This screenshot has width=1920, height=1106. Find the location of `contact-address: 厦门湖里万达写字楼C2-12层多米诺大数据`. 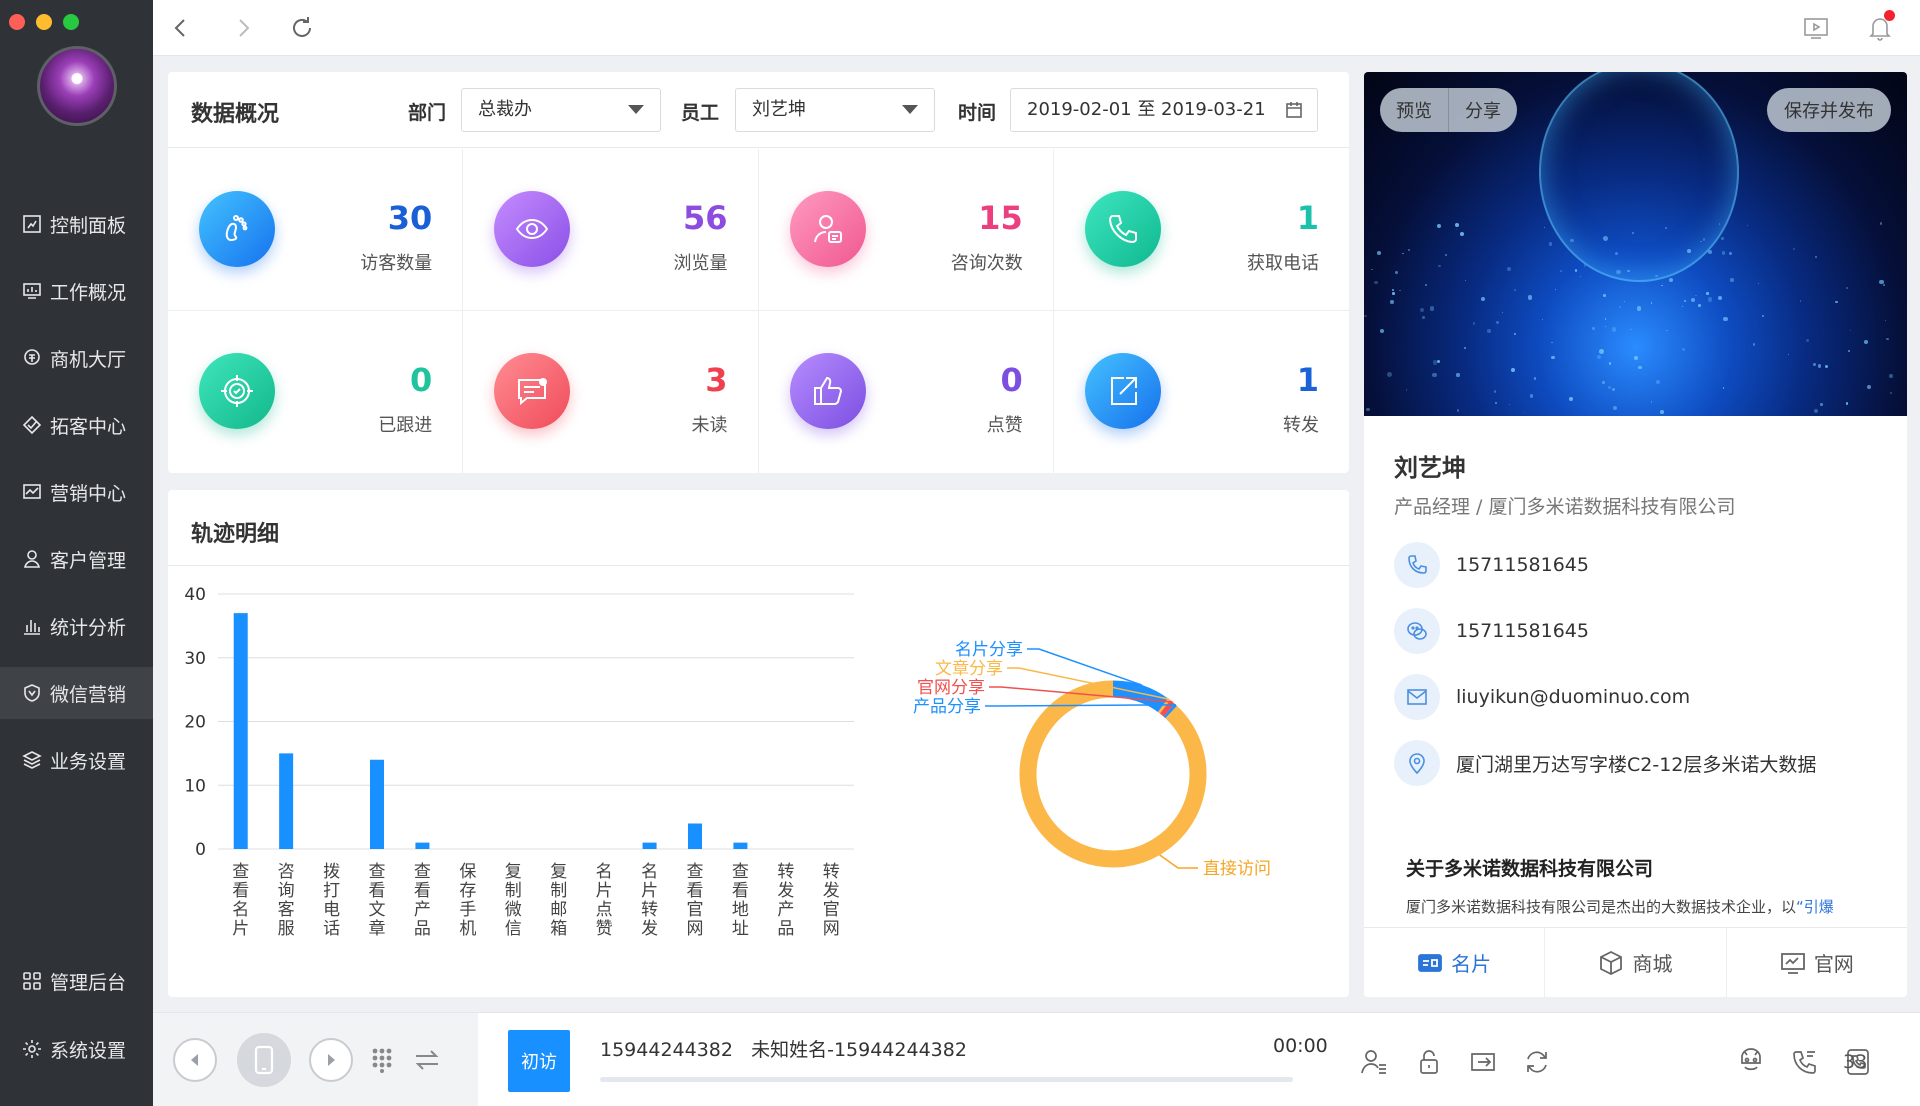

contact-address: 厦门湖里万达写字楼C2-12层多米诺大数据 is located at coordinates (1605, 763).